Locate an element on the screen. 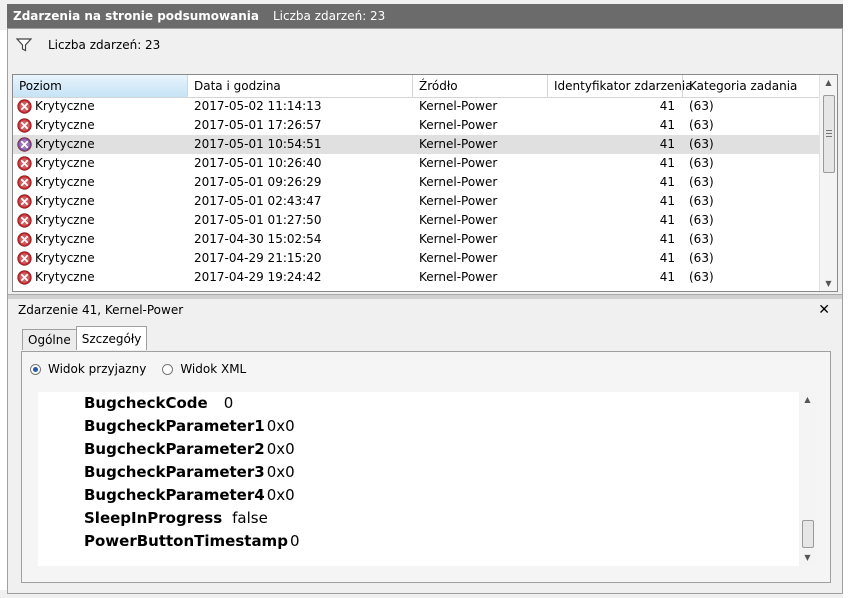 This screenshot has height=598, width=852. datetime-cell: 2017-04-29 19:24:42 is located at coordinates (258, 277).